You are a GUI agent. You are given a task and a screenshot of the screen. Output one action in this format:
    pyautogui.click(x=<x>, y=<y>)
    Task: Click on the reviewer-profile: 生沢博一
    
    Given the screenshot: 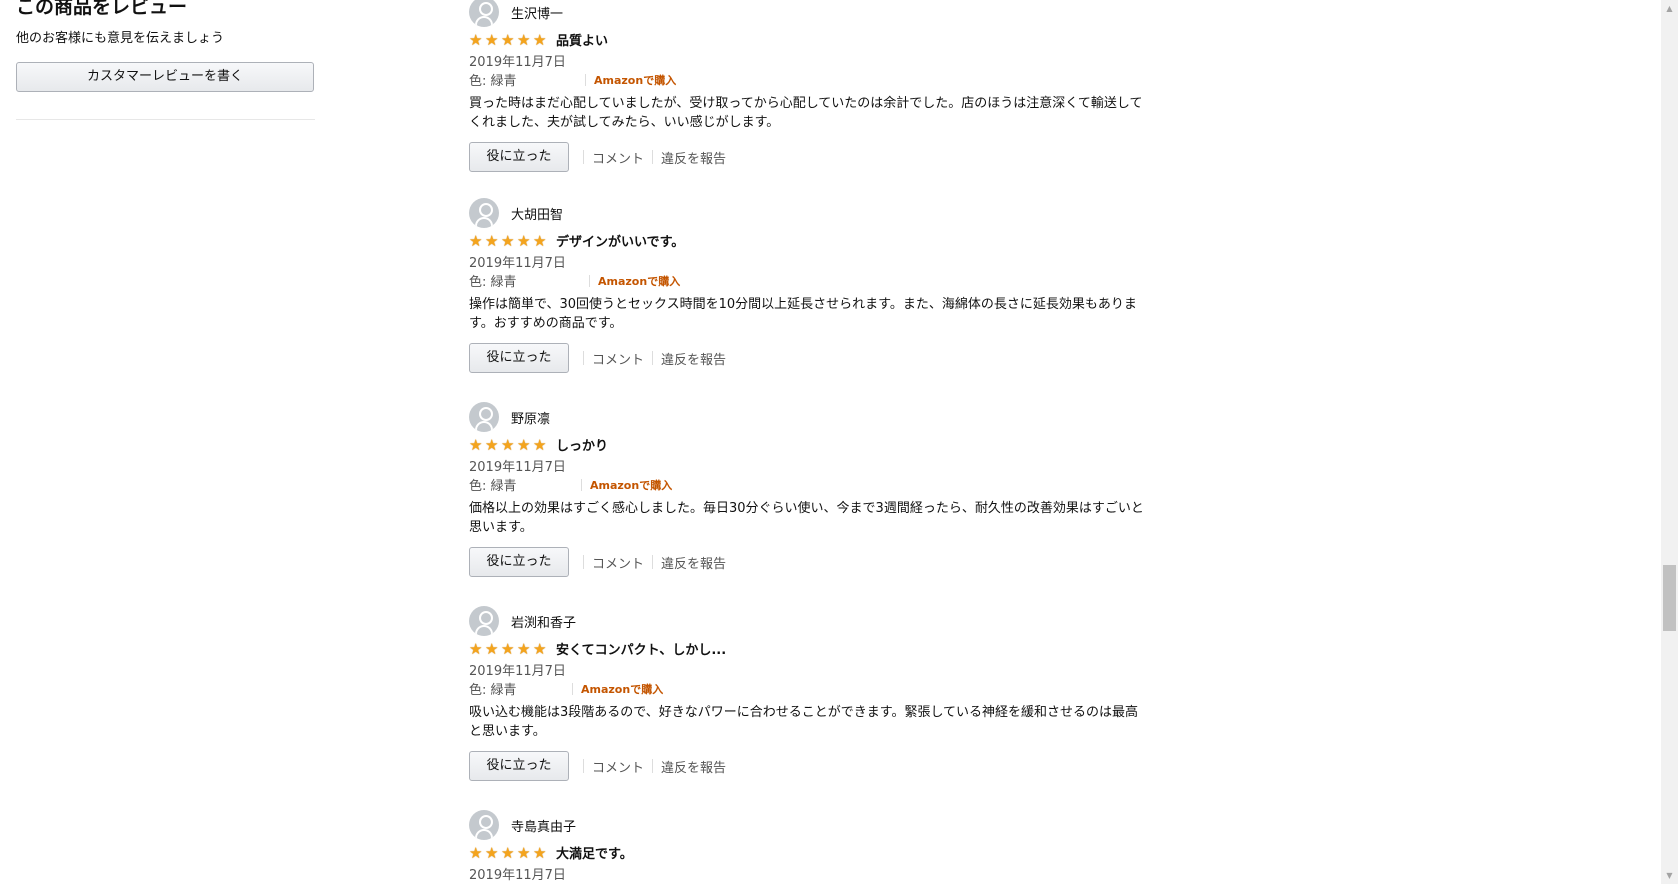 What is the action you would take?
    pyautogui.click(x=516, y=13)
    